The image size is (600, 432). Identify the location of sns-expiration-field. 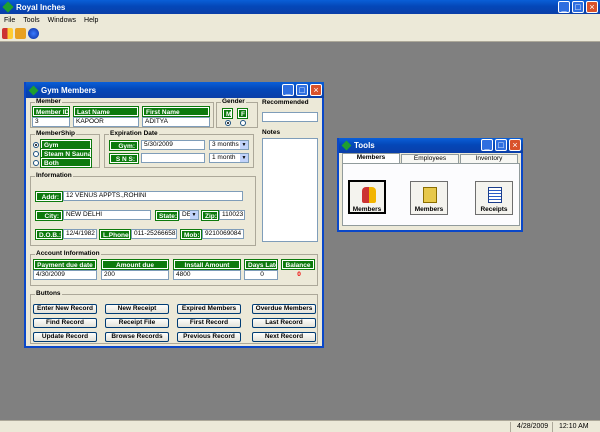
(173, 158).